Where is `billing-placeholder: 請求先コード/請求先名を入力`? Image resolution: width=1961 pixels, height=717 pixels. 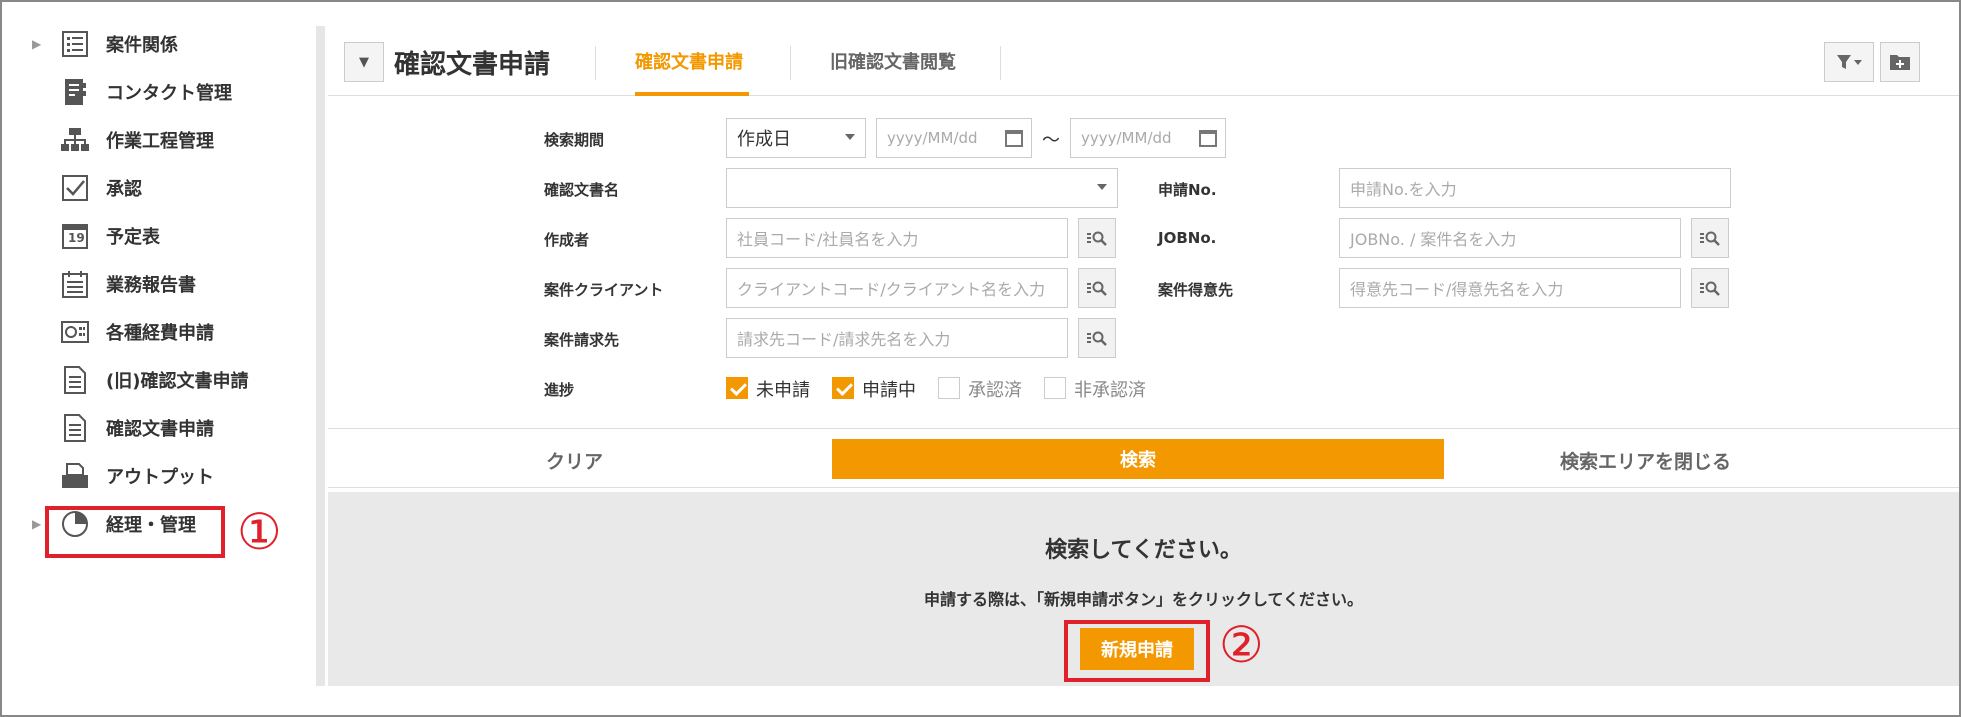 billing-placeholder: 請求先コード/請求先名を入力 is located at coordinates (844, 339).